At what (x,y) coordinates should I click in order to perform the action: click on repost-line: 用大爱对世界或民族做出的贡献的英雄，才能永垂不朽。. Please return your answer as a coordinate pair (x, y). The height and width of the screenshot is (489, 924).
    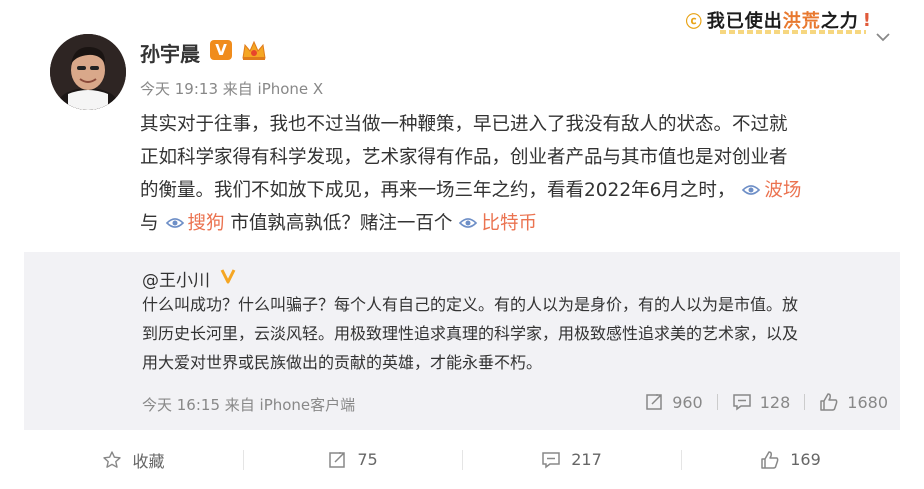
    Looking at the image, I should click on (342, 362).